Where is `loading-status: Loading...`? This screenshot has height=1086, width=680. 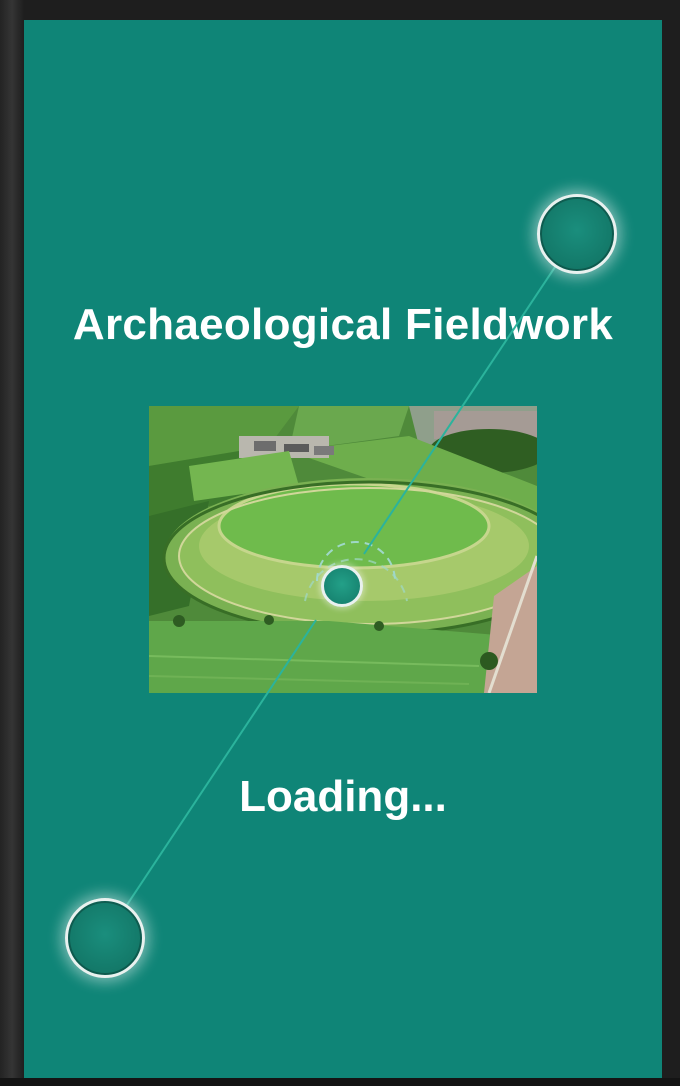
loading-status: Loading... is located at coordinates (343, 796).